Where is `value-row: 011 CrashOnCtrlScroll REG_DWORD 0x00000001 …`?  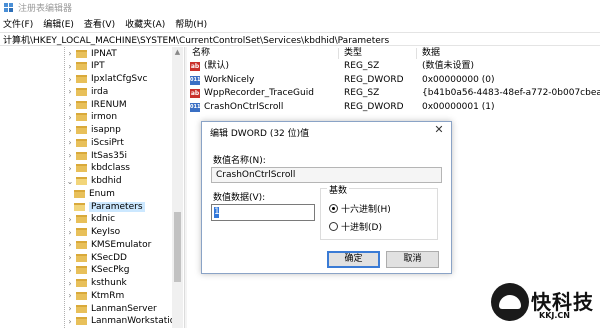
value-row: 011 CrashOnCtrlScroll REG_DWORD 0x00000001 … is located at coordinates (394, 107).